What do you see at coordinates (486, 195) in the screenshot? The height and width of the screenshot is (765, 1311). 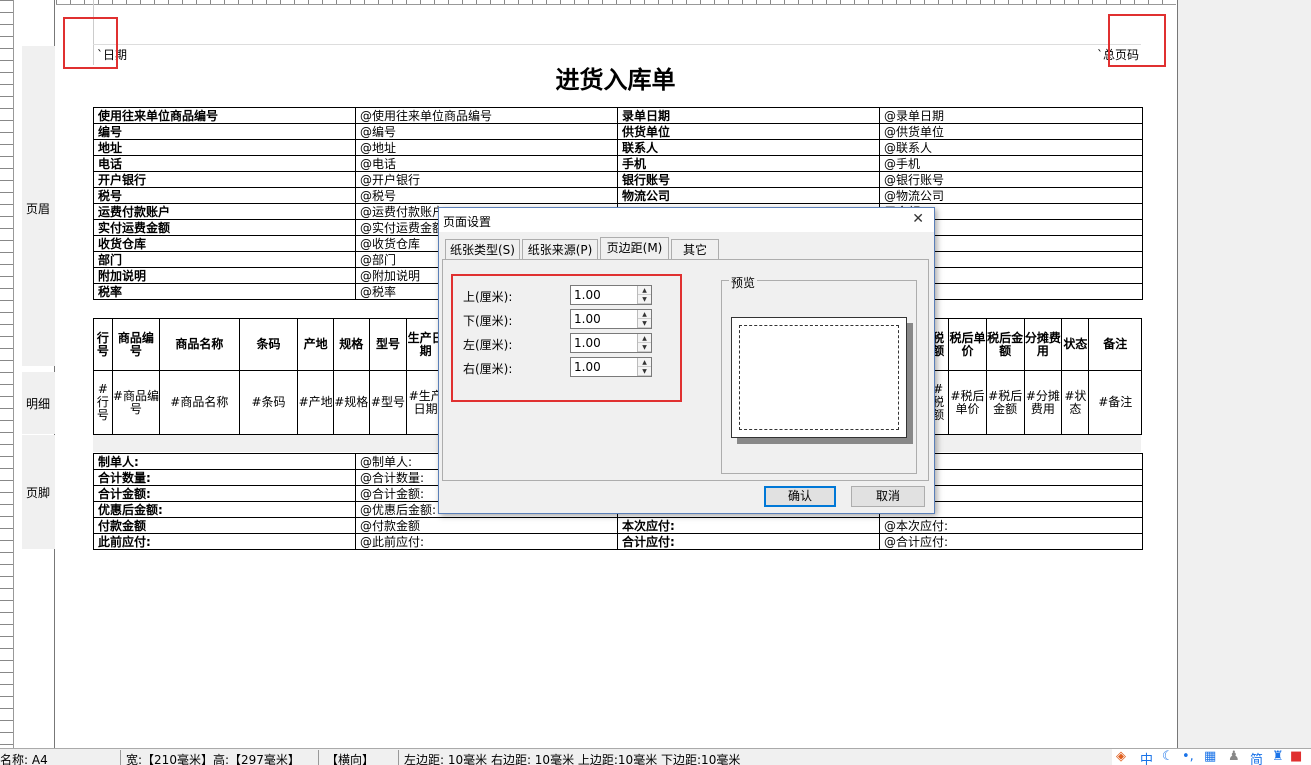 I see `info-field-cell: @税号` at bounding box center [486, 195].